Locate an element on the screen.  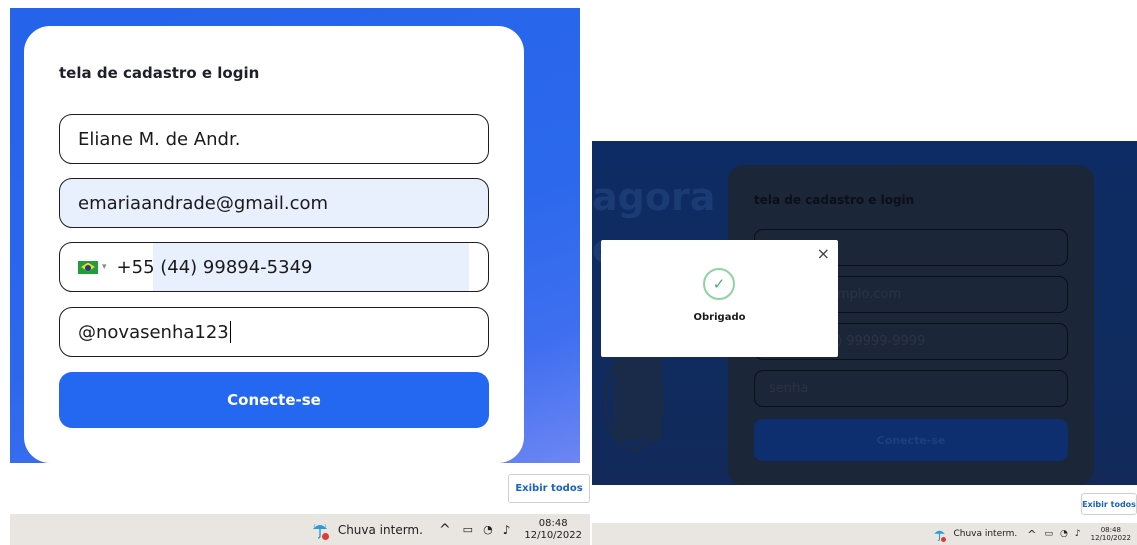
password-field: senha is located at coordinates (911, 388).